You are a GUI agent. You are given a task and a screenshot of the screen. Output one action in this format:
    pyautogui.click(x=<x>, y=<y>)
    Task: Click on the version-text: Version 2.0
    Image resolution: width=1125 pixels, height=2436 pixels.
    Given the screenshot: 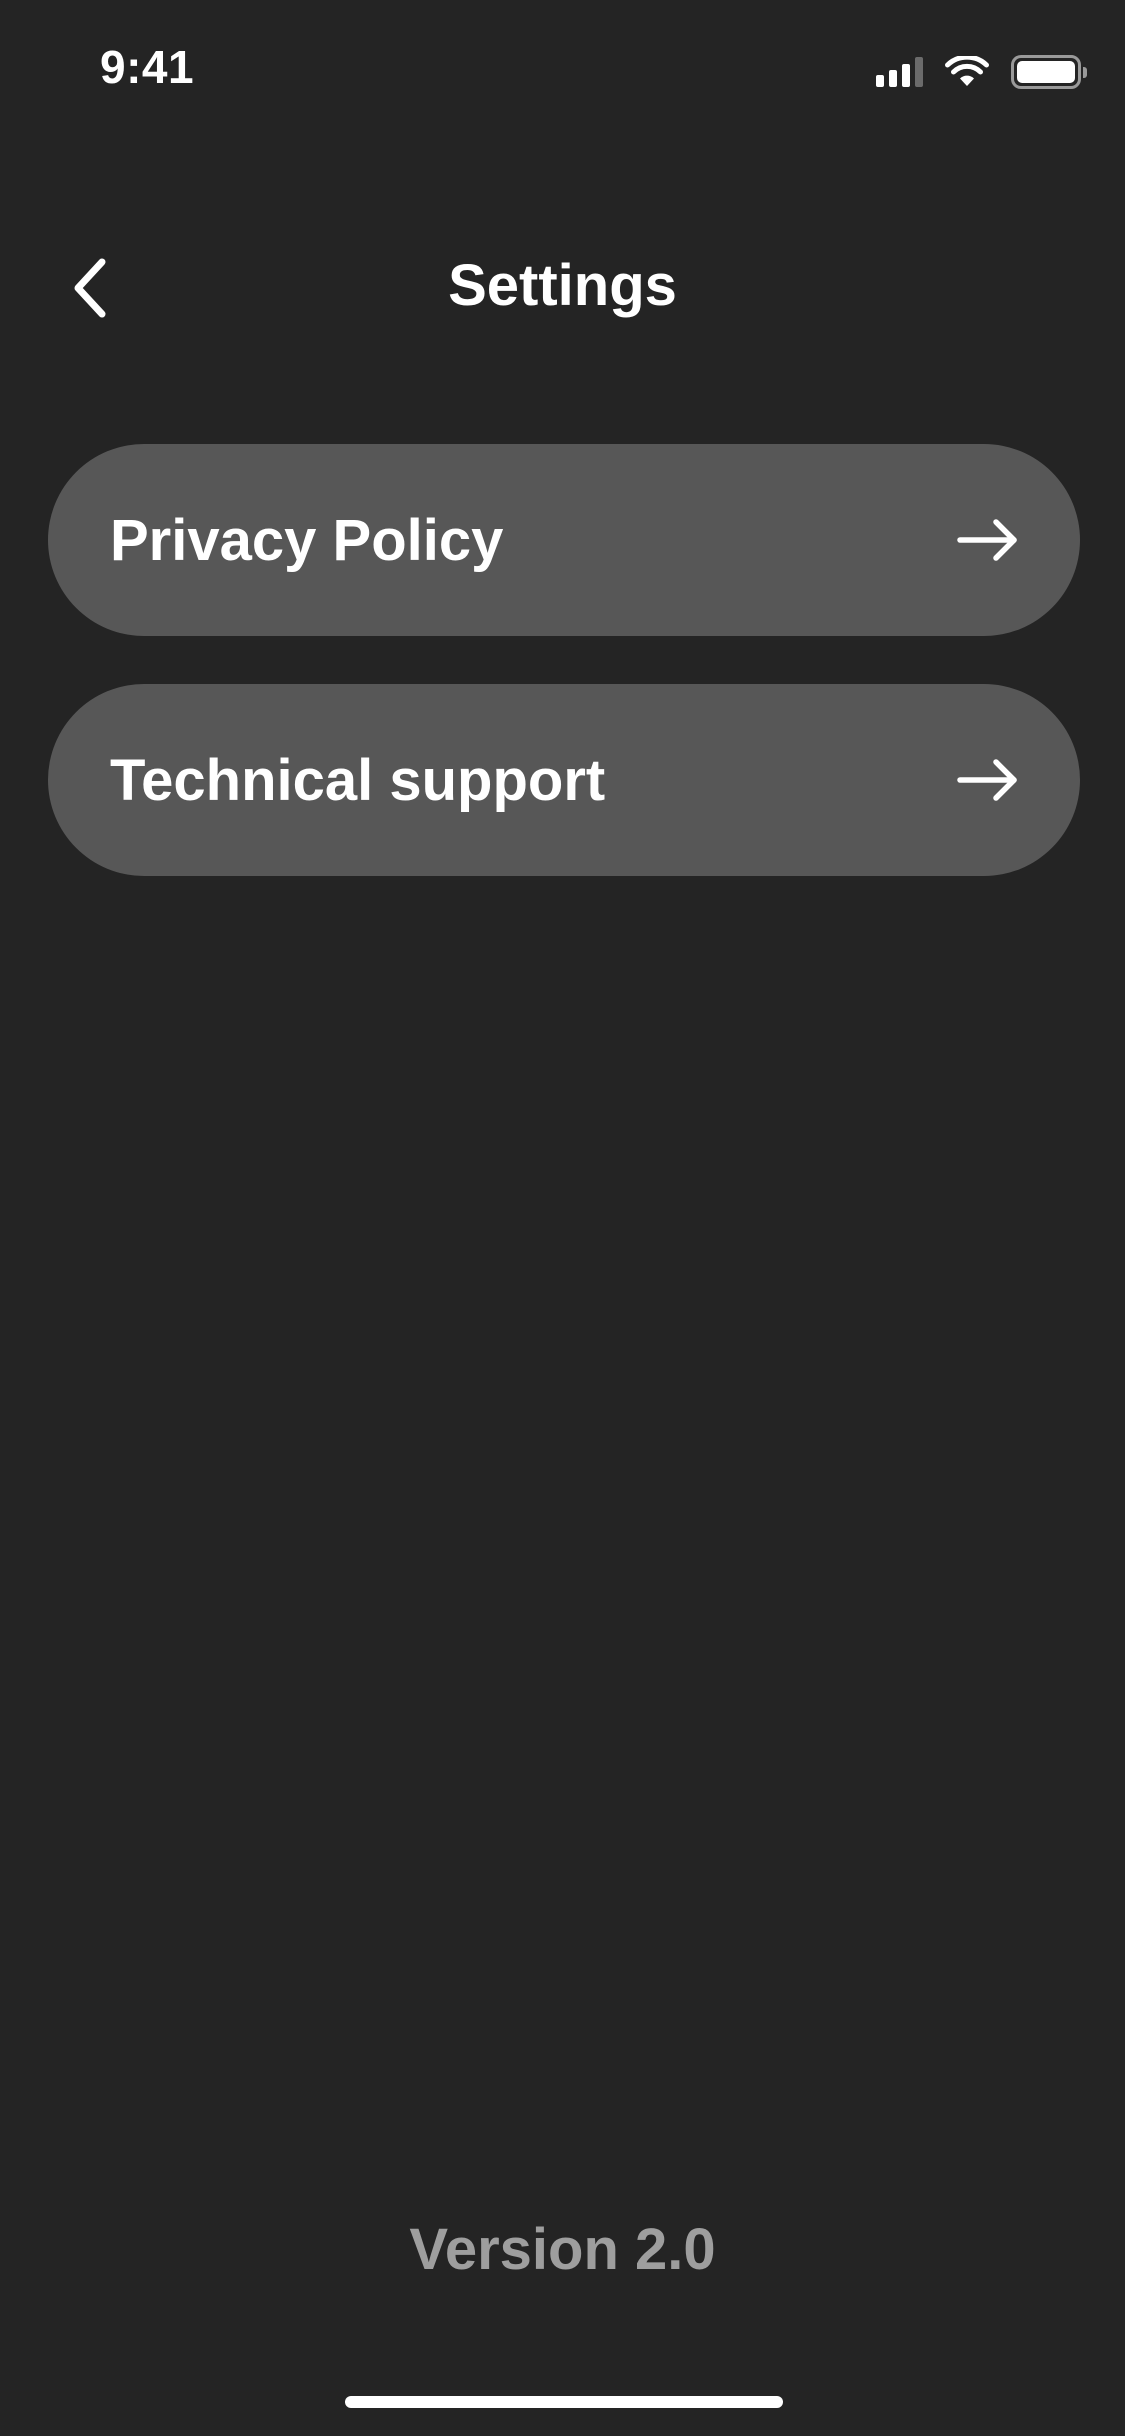 What is the action you would take?
    pyautogui.click(x=562, y=2249)
    